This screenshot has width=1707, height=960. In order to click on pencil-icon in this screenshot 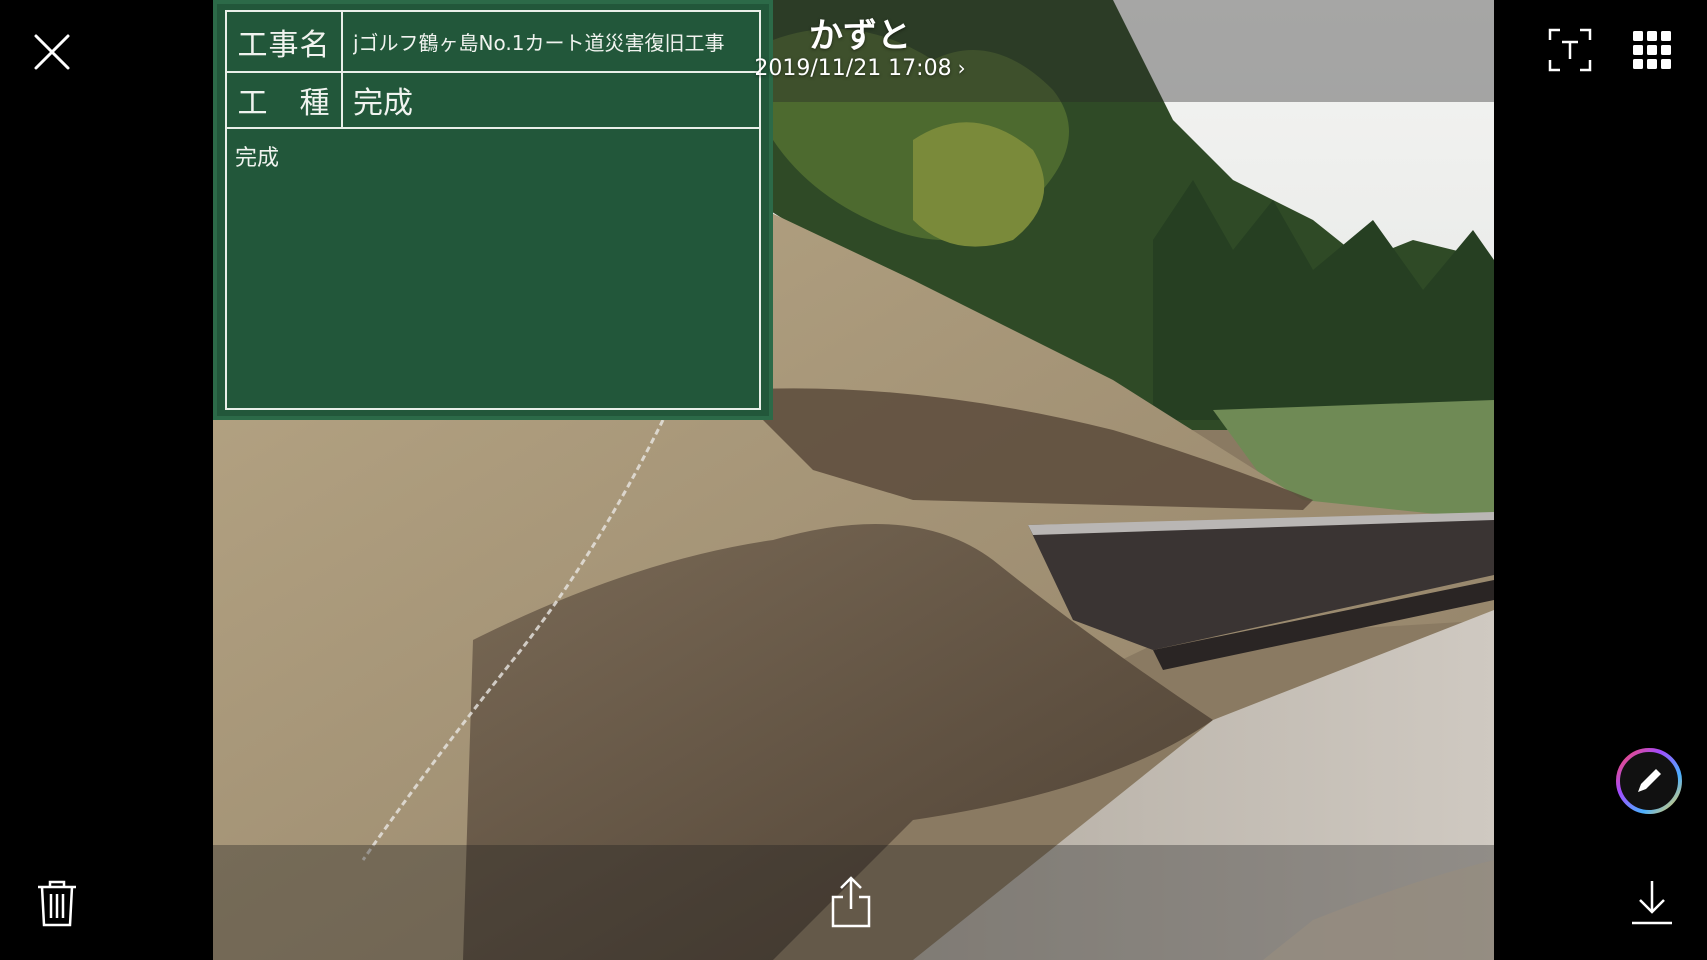, I will do `click(1649, 781)`.